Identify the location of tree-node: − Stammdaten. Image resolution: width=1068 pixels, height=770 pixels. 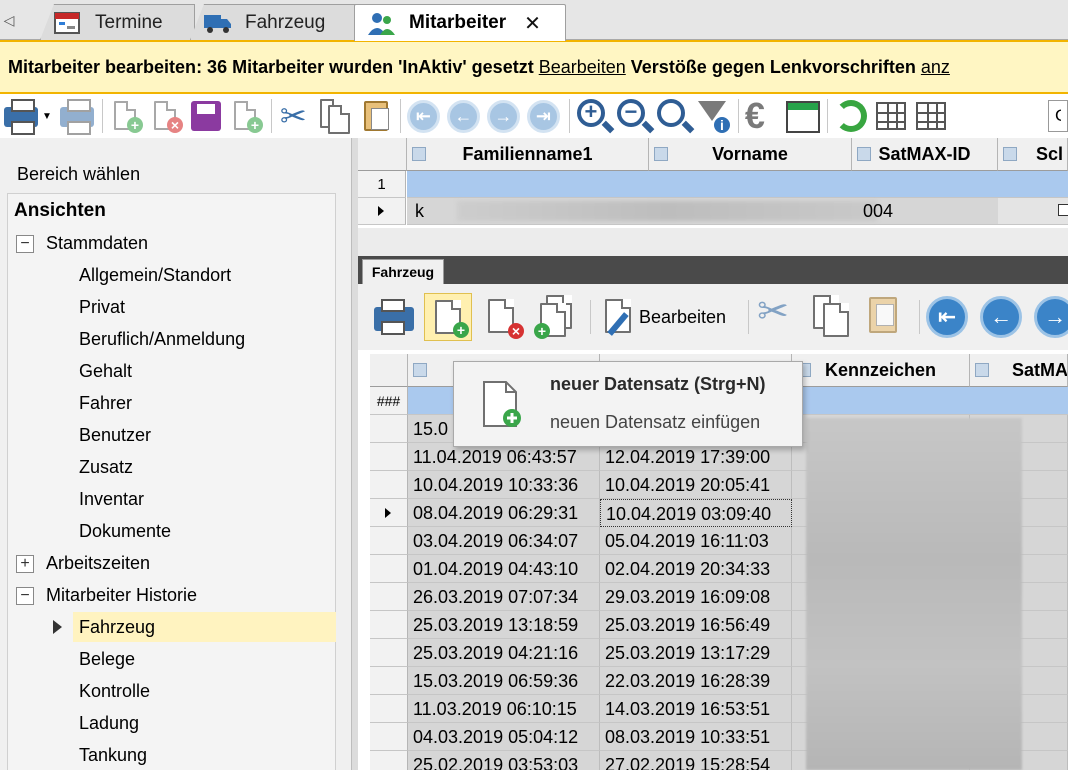
(172, 243).